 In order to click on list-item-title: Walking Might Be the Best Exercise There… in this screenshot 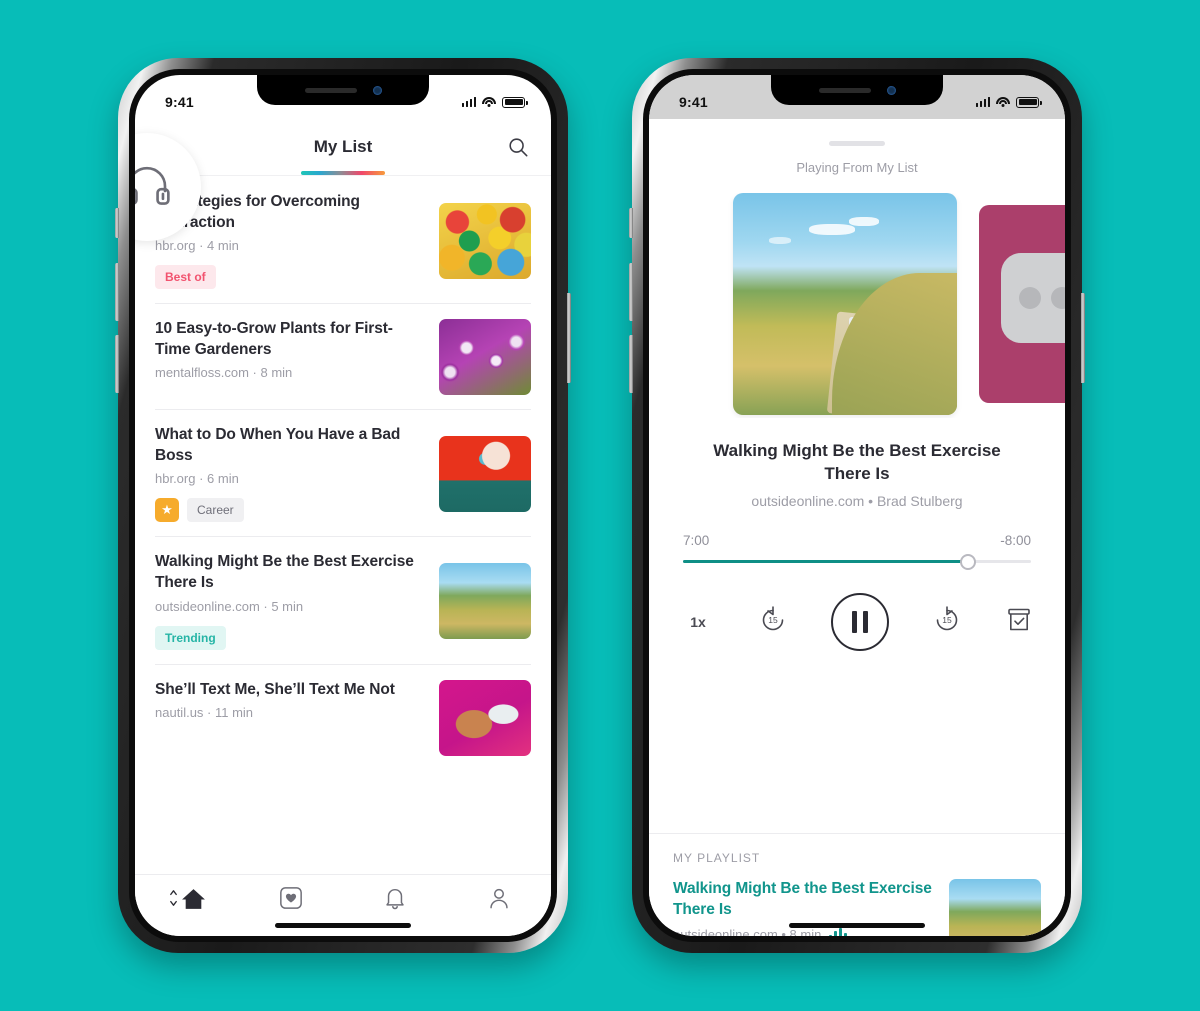, I will do `click(284, 572)`.